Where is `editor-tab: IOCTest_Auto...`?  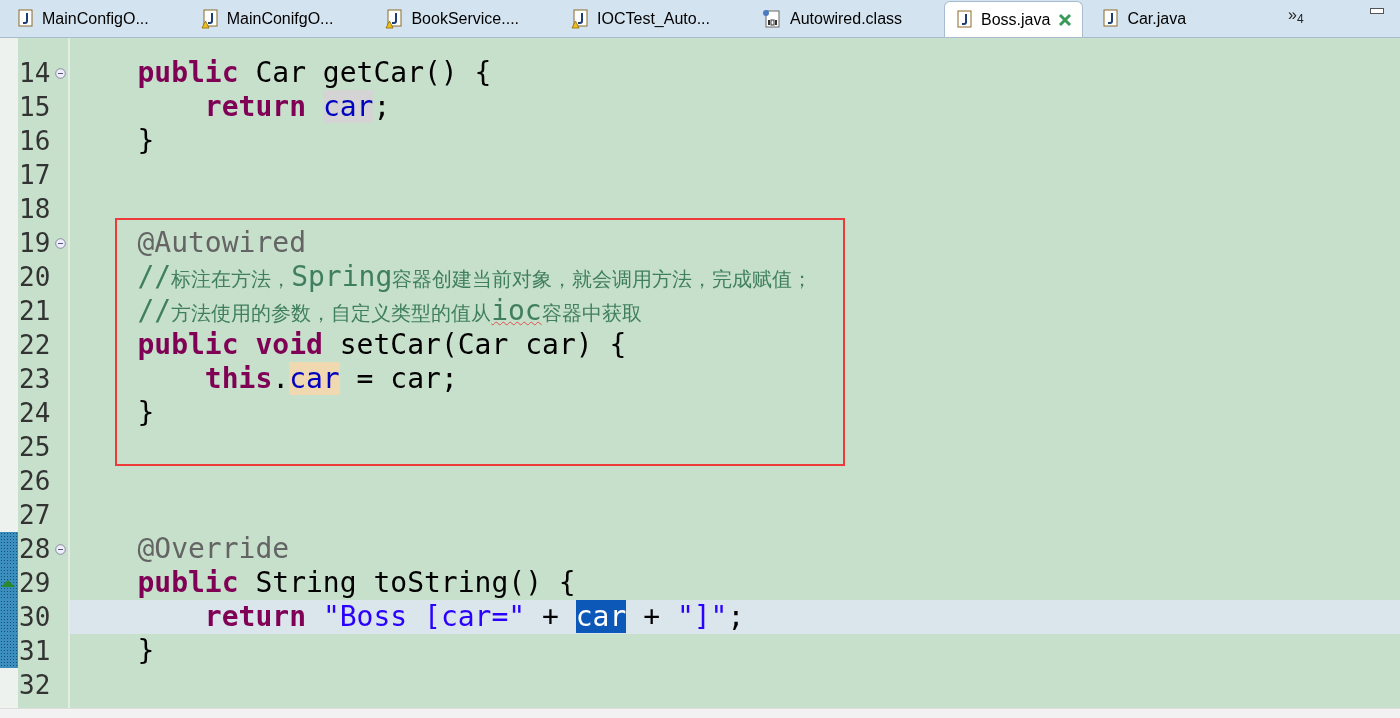 editor-tab: IOCTest_Auto... is located at coordinates (656, 19).